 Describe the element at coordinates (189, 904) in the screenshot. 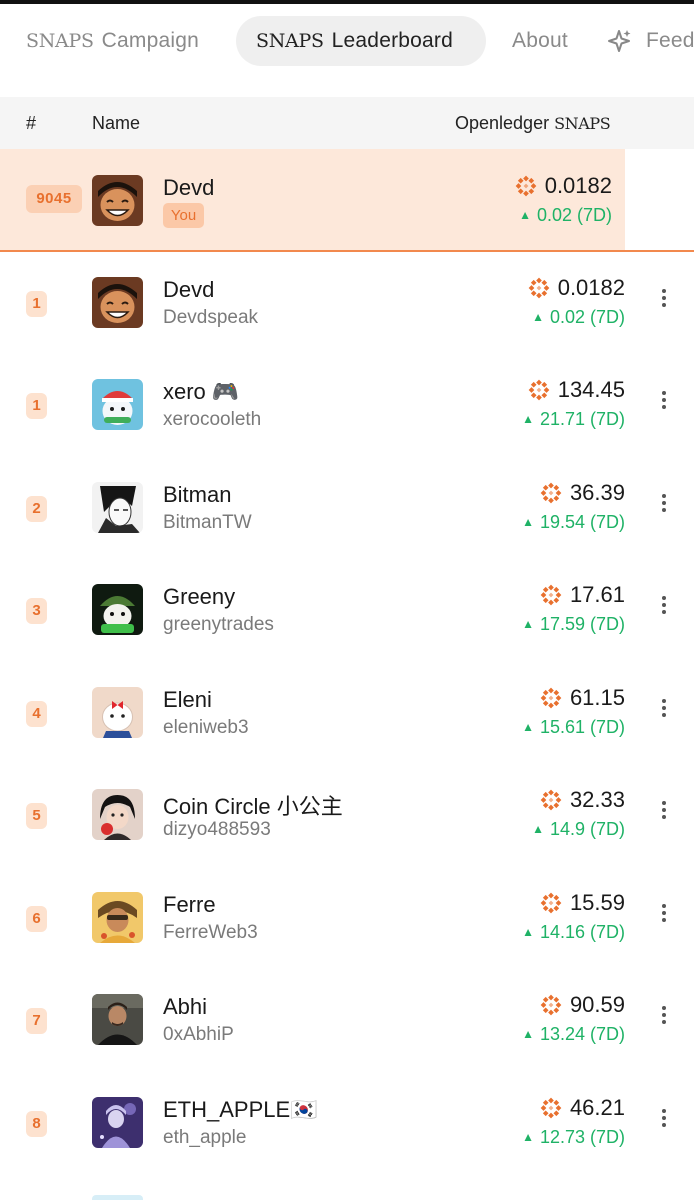

I see `user-name: Ferre` at that location.